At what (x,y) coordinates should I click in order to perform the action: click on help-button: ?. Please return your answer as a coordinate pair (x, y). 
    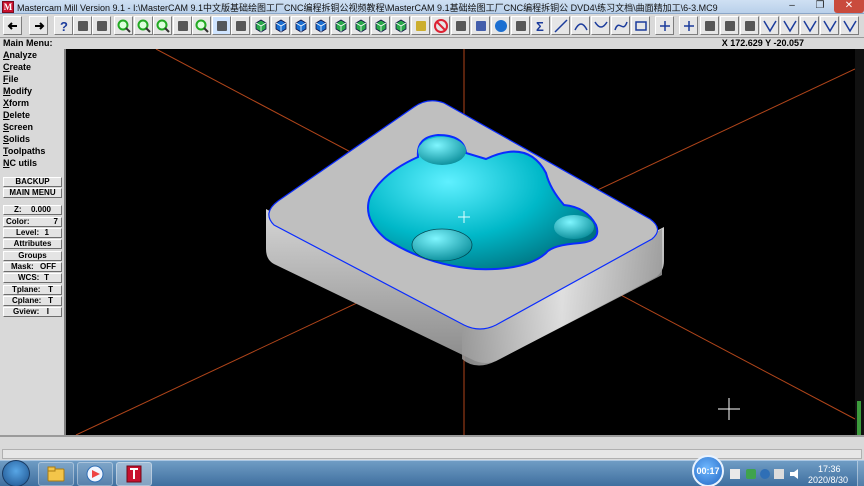
    Looking at the image, I should click on (63, 25).